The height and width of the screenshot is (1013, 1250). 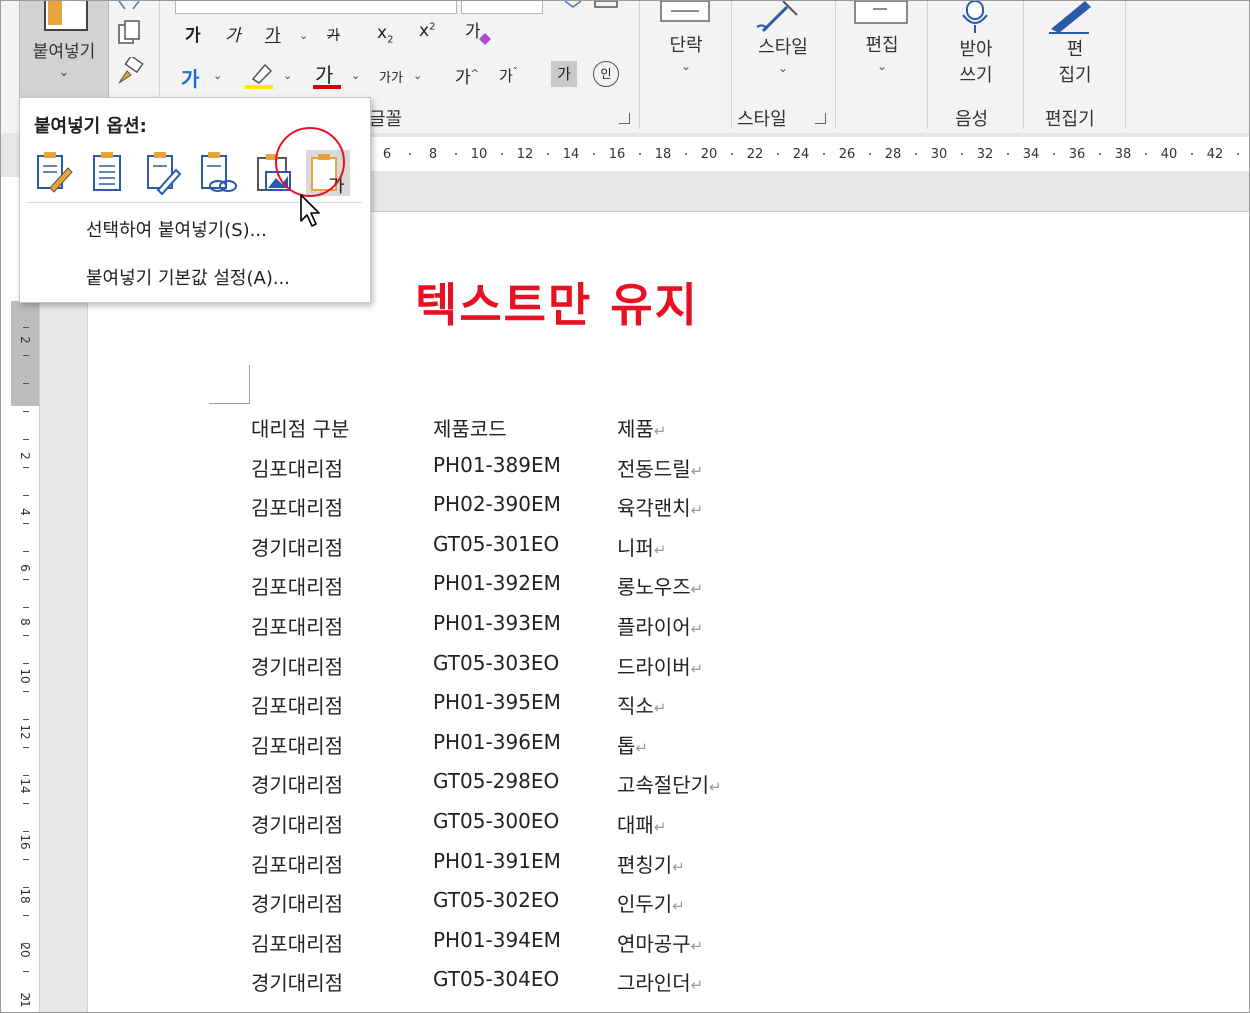 I want to click on table-cell: 대패↵, so click(x=641, y=823).